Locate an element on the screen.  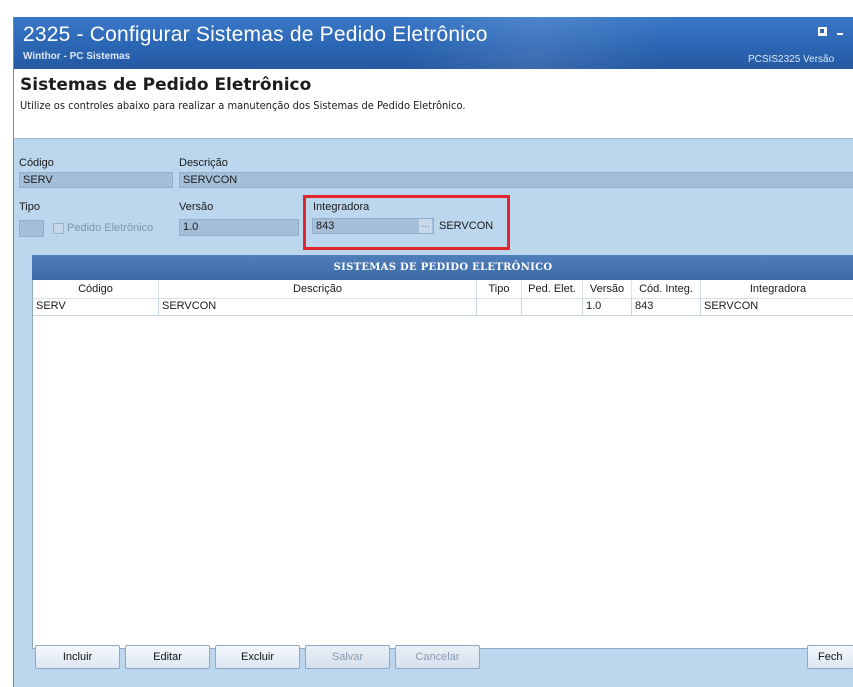
col-header-codigo: Código is located at coordinates (96, 289).